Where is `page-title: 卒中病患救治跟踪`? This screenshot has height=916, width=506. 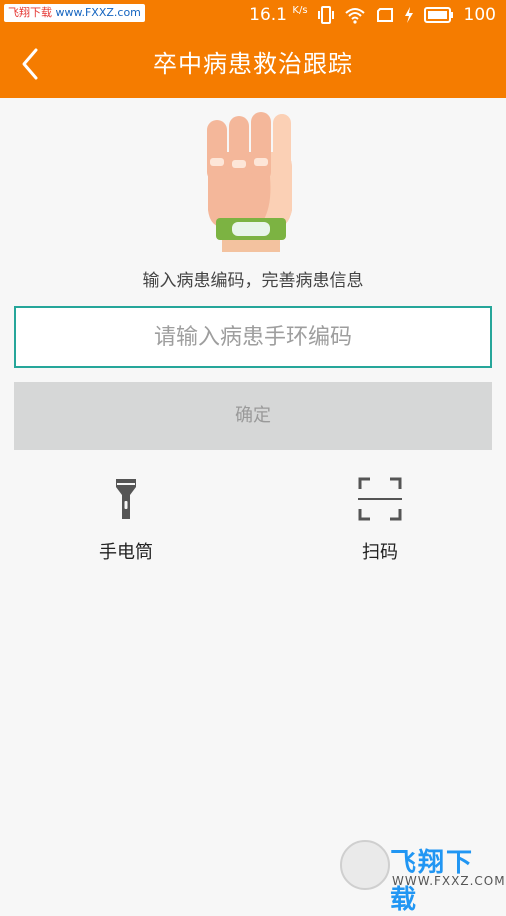
page-title: 卒中病患救治跟踪 is located at coordinates (253, 64).